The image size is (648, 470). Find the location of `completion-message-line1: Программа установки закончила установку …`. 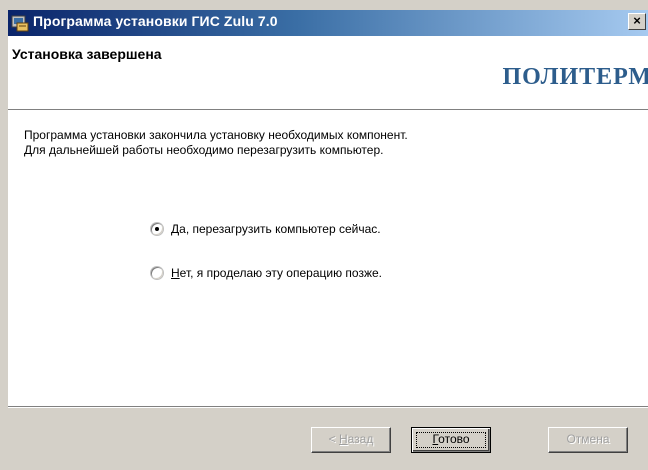

completion-message-line1: Программа установки закончила установку … is located at coordinates (216, 135).